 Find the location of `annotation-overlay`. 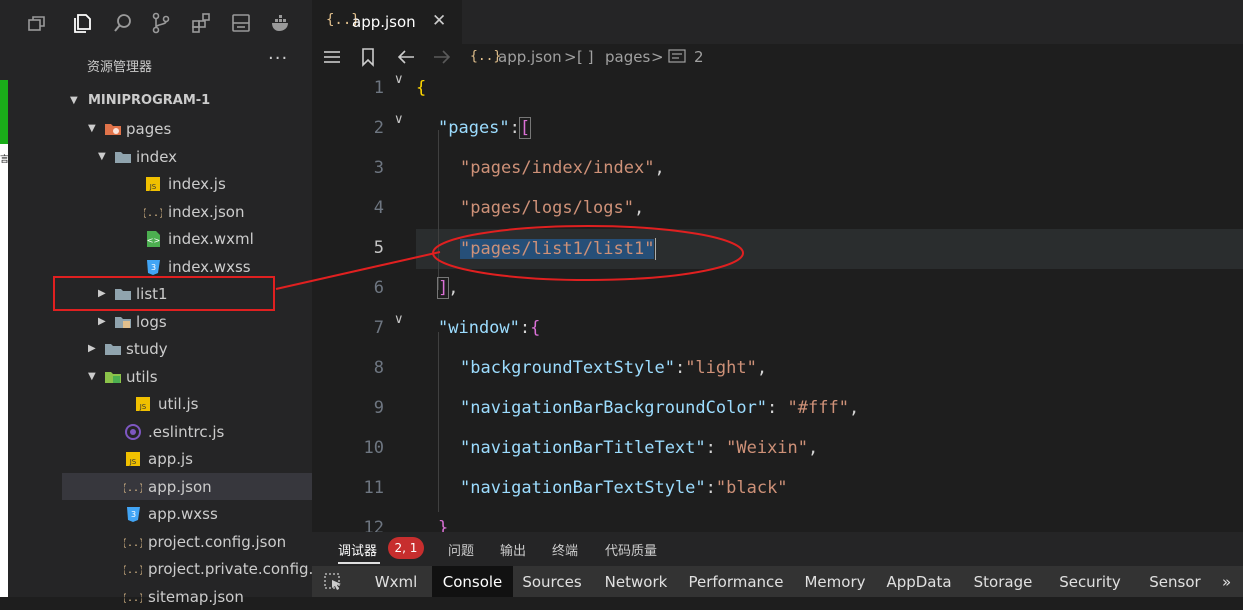

annotation-overlay is located at coordinates (509, 257).